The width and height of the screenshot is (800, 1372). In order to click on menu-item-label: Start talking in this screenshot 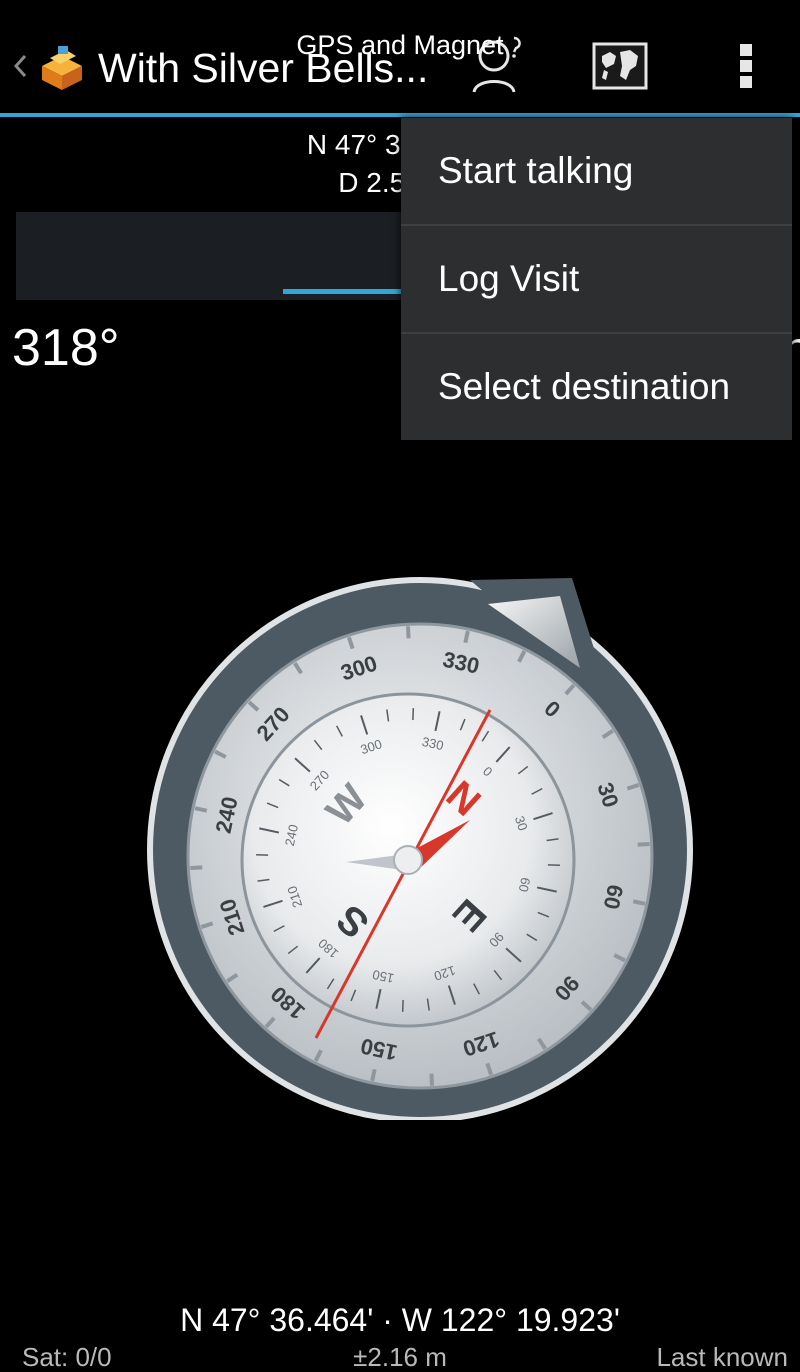, I will do `click(536, 170)`.